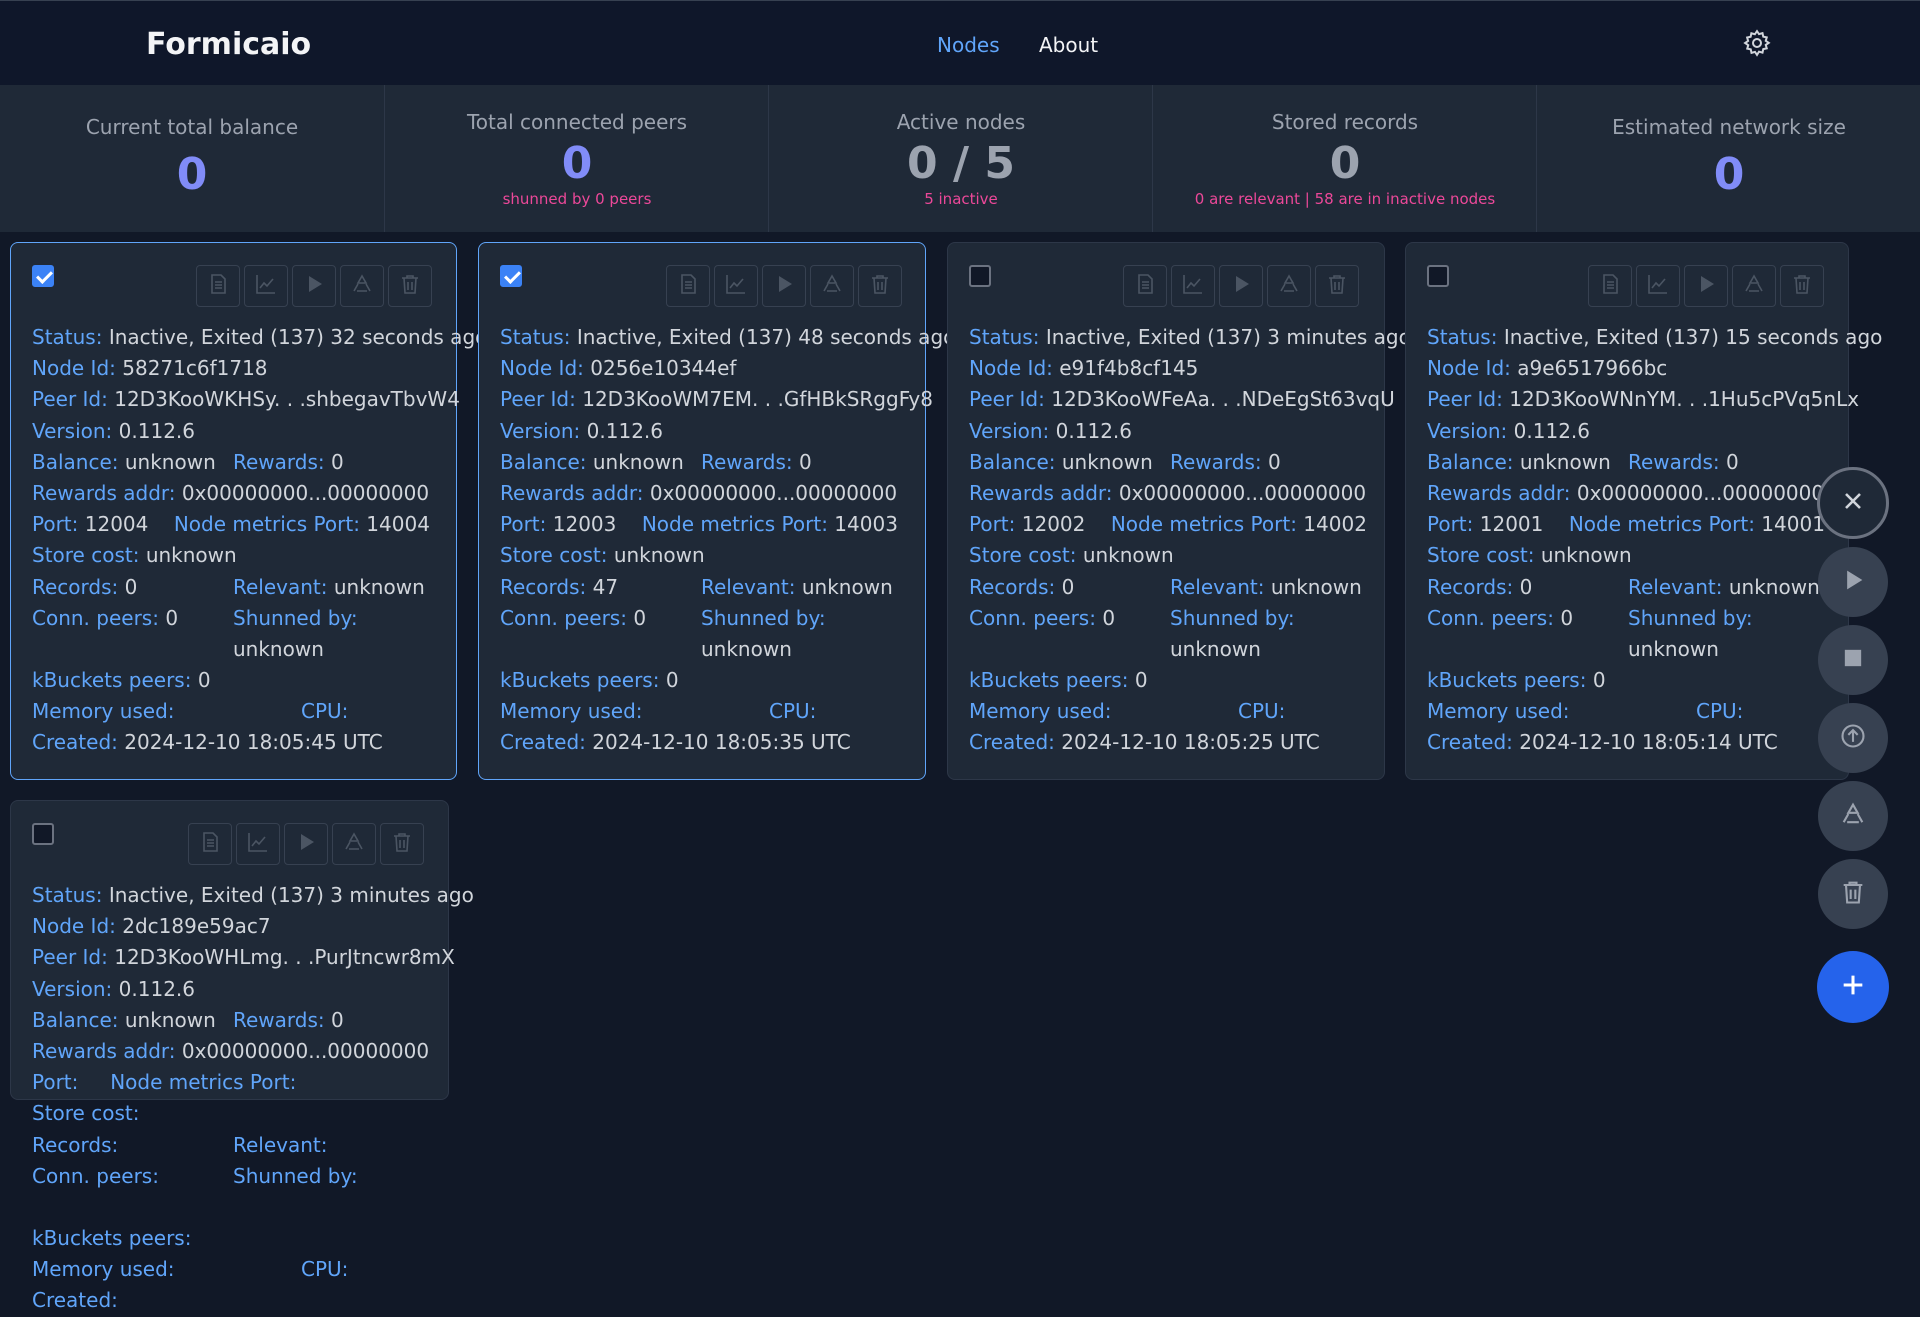 The width and height of the screenshot is (1920, 1317). What do you see at coordinates (253, 742) in the screenshot?
I see `created-value: 2024-12-10 18:05:45 UTC` at bounding box center [253, 742].